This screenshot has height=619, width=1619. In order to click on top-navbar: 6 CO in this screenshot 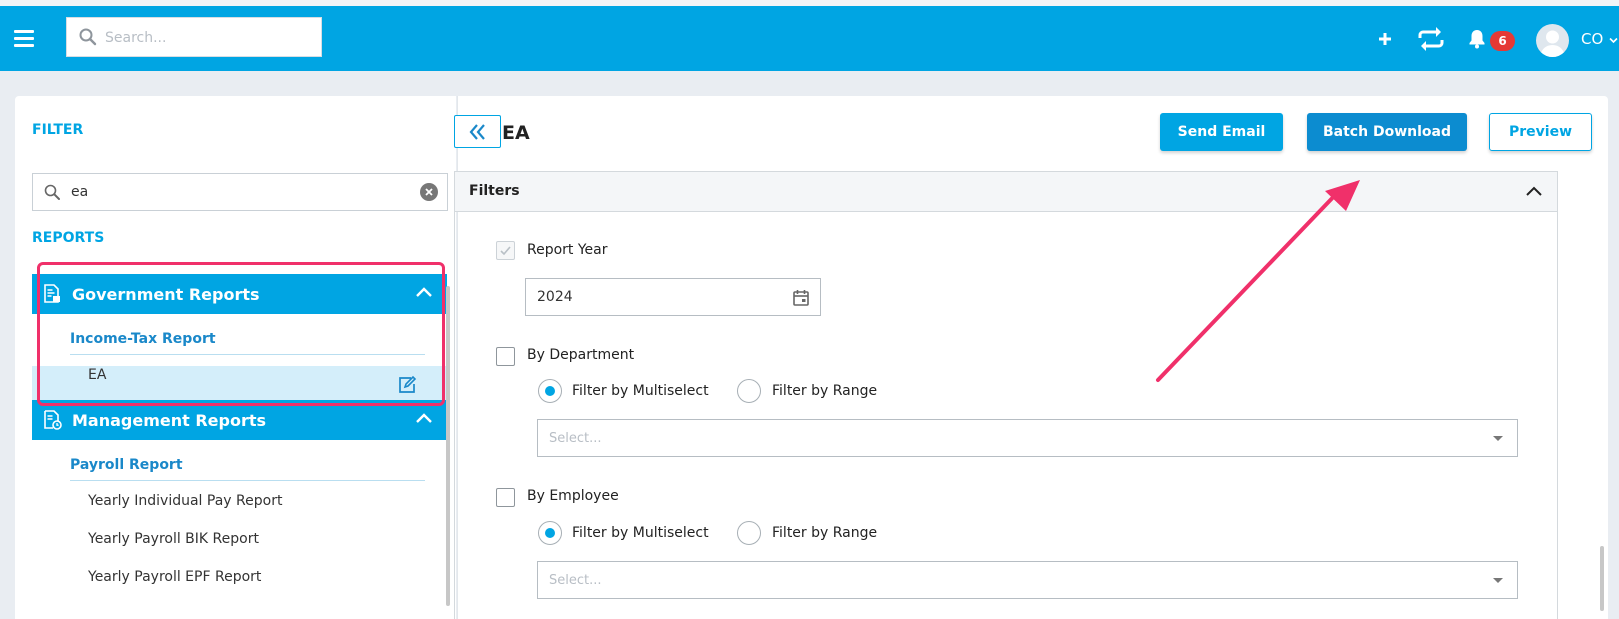, I will do `click(809, 38)`.